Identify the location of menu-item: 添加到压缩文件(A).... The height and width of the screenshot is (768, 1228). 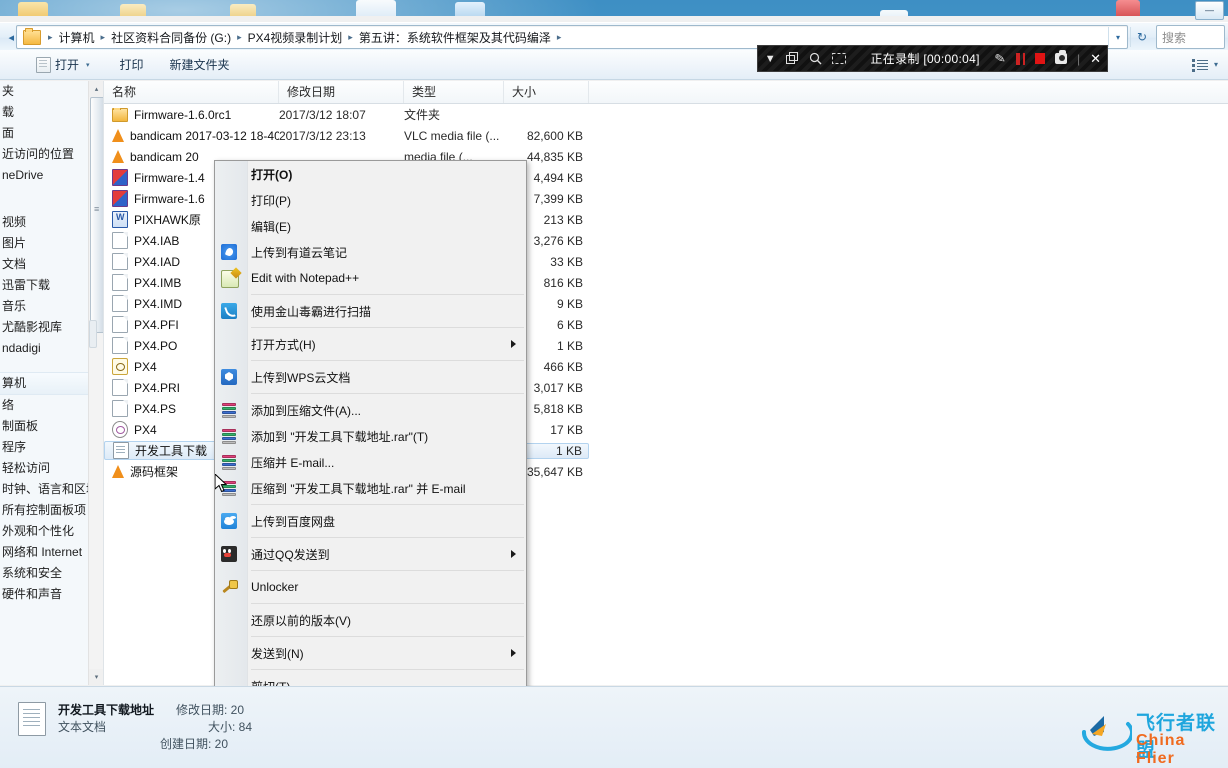
(370, 410).